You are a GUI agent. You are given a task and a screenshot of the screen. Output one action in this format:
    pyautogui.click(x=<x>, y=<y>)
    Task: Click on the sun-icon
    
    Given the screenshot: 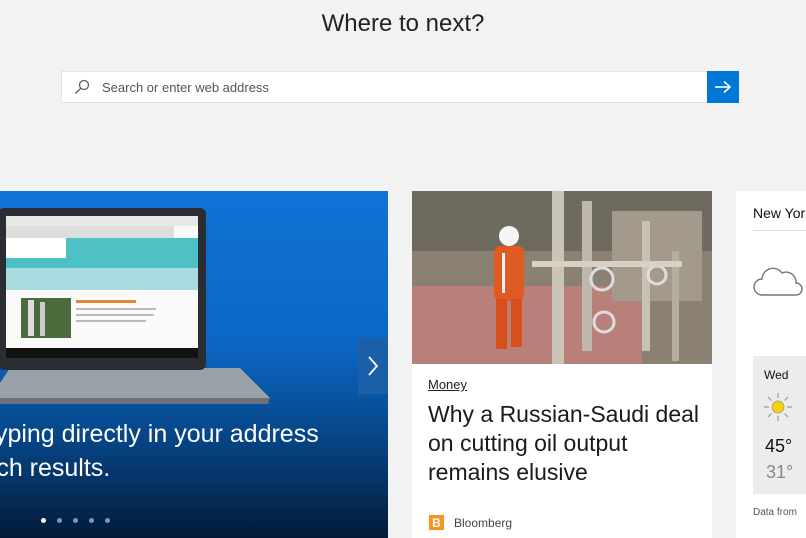 What is the action you would take?
    pyautogui.click(x=778, y=407)
    